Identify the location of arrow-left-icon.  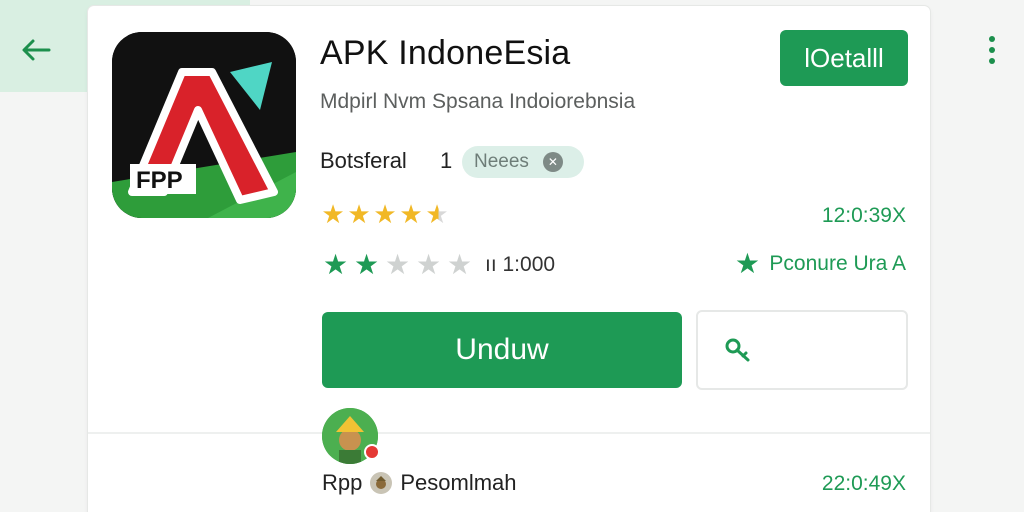
(36, 50).